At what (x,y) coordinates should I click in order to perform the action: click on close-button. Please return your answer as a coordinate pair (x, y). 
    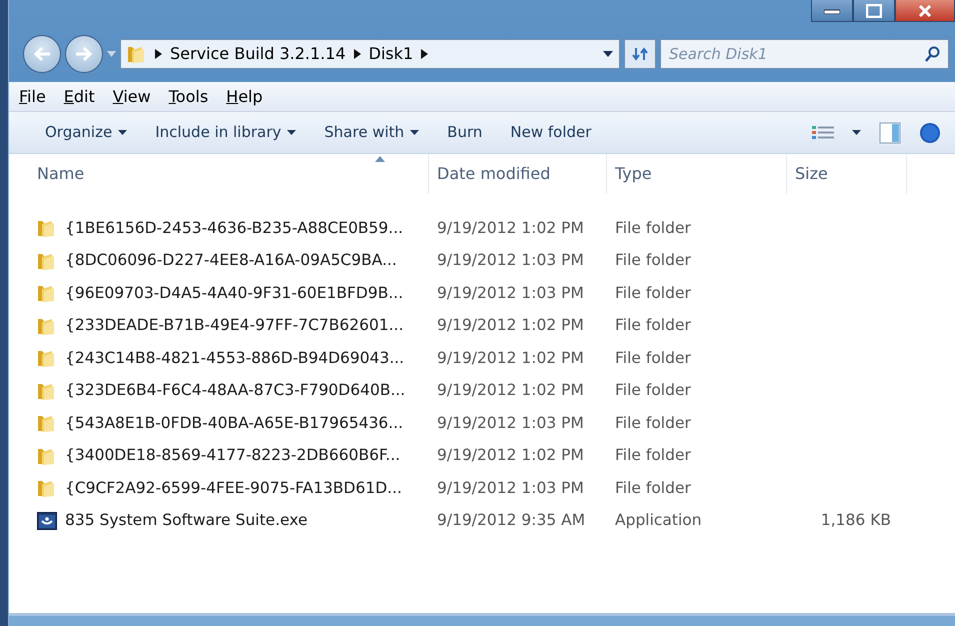
    Looking at the image, I should click on (925, 11).